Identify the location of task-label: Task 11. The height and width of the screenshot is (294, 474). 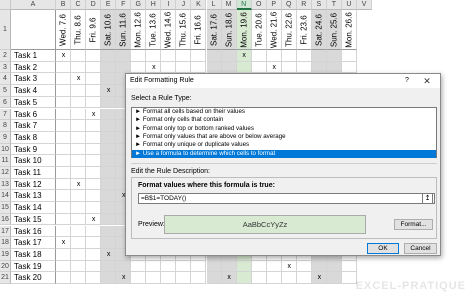
(33, 173).